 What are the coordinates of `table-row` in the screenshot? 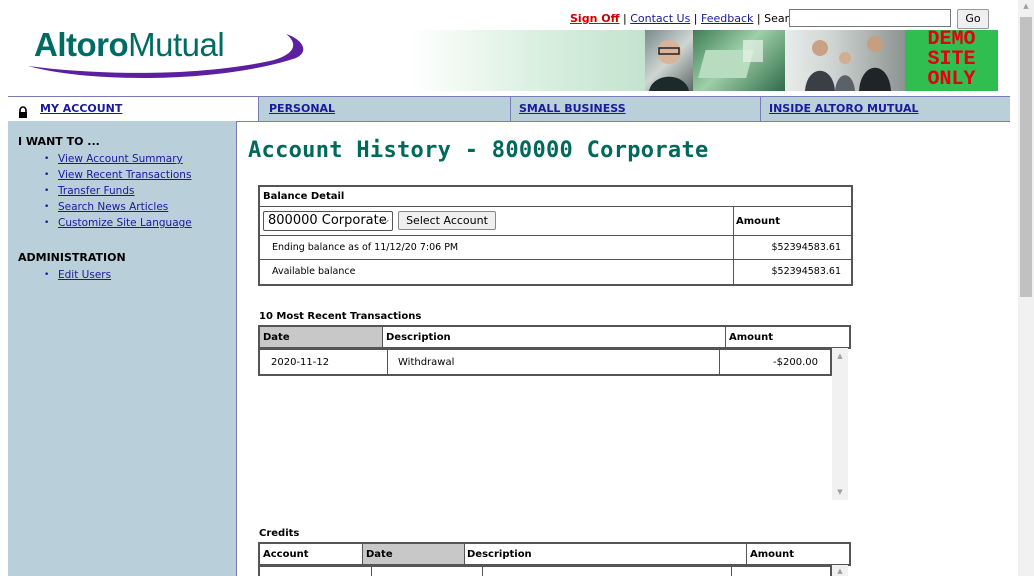 It's located at (545, 570).